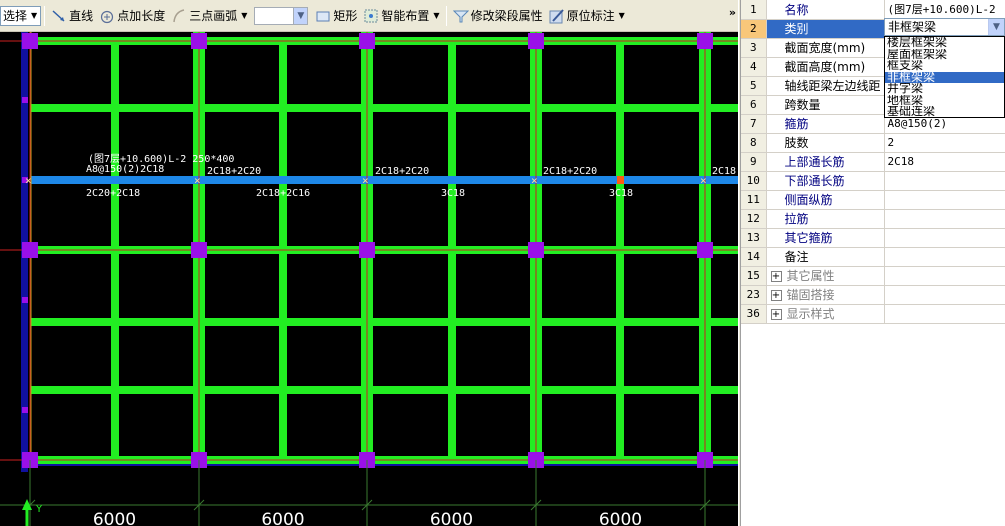 Image resolution: width=1005 pixels, height=526 pixels. What do you see at coordinates (796, 9) in the screenshot?
I see `property-name-label: 名称` at bounding box center [796, 9].